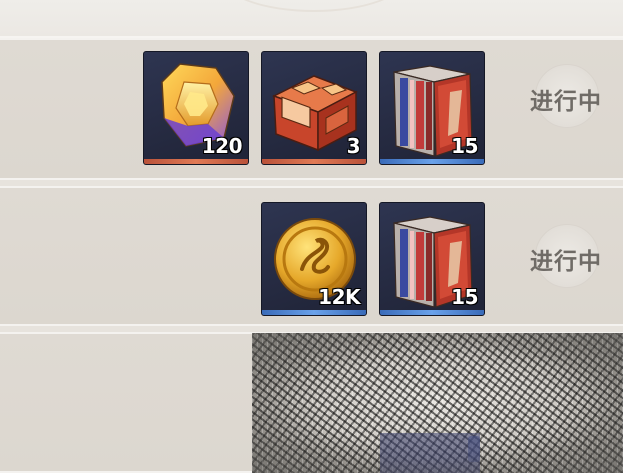 The height and width of the screenshot is (473, 623). I want to click on item-count: 12K, so click(339, 297).